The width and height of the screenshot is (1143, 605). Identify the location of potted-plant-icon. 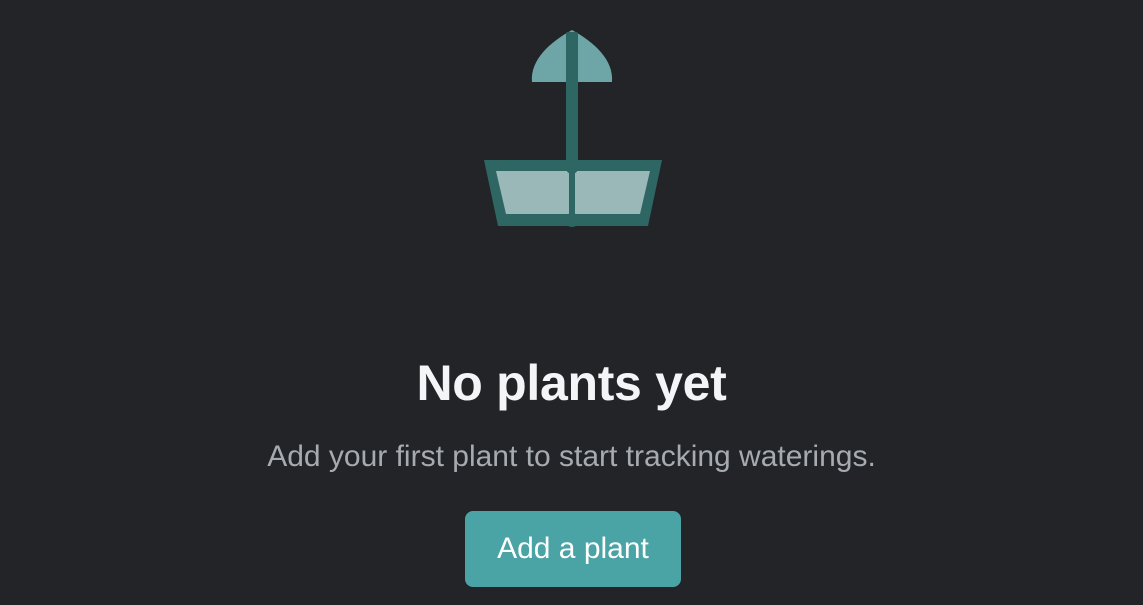
(573, 128).